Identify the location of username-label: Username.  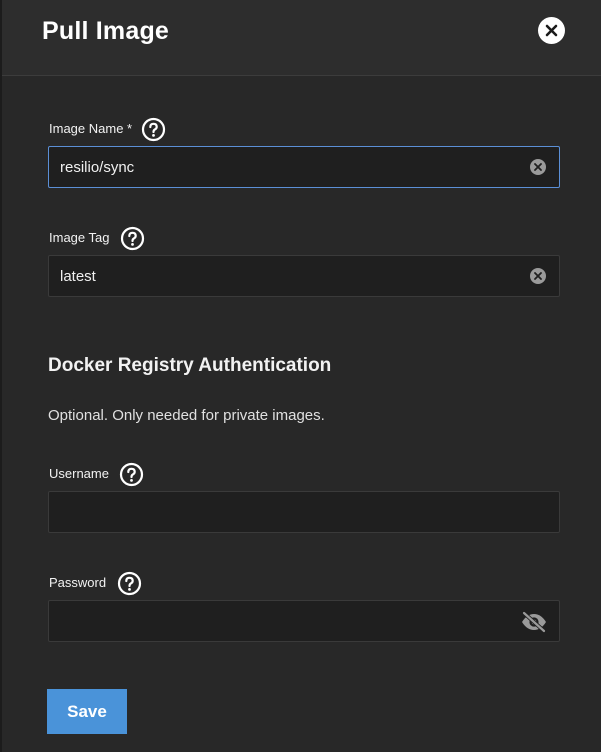
(79, 473).